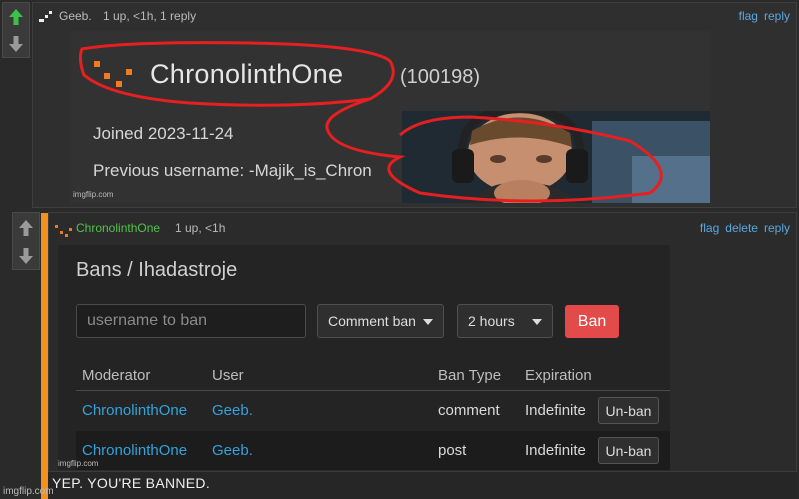  Describe the element at coordinates (556, 157) in the screenshot. I see `streamer-photo` at that location.